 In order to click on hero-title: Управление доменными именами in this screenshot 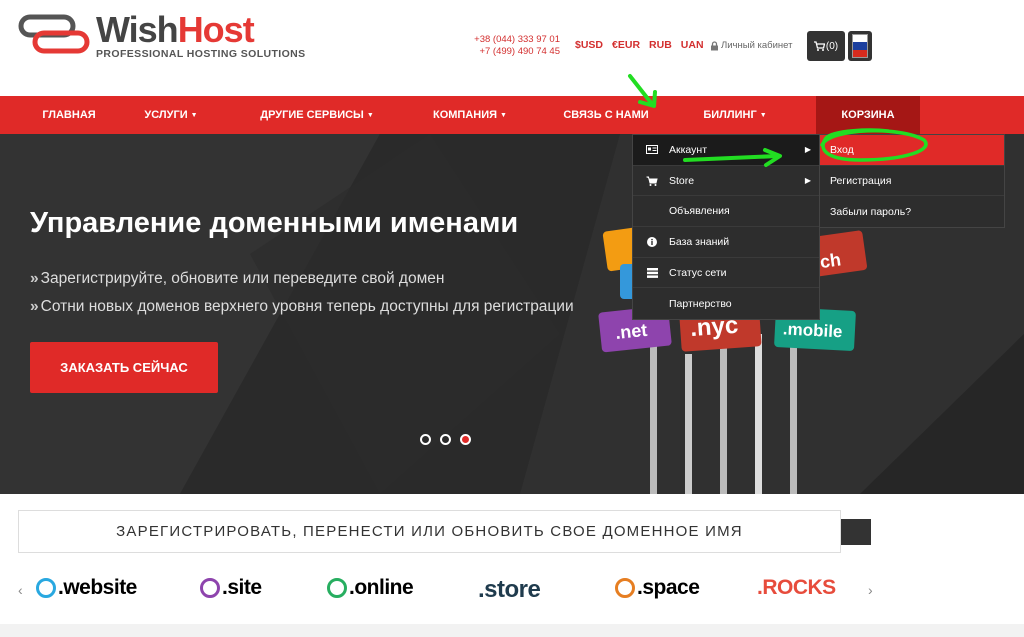, I will do `click(274, 223)`.